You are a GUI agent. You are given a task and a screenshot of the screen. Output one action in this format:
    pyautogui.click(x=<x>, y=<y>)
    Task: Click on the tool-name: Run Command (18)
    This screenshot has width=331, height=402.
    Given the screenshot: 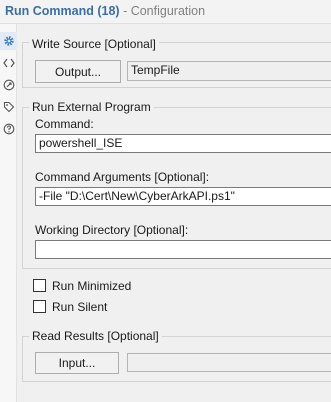 What is the action you would take?
    pyautogui.click(x=62, y=11)
    